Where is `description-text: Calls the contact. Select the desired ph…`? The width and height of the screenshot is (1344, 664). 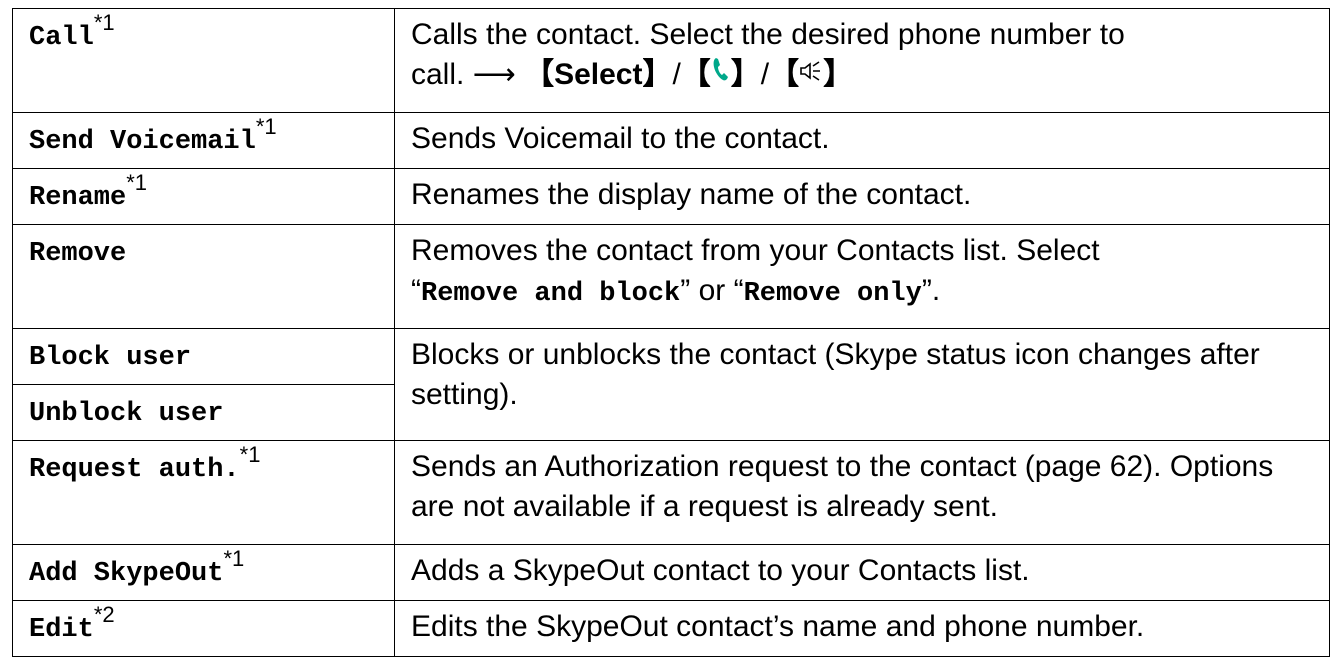
description-text: Calls the contact. Select the desired ph… is located at coordinates (768, 34).